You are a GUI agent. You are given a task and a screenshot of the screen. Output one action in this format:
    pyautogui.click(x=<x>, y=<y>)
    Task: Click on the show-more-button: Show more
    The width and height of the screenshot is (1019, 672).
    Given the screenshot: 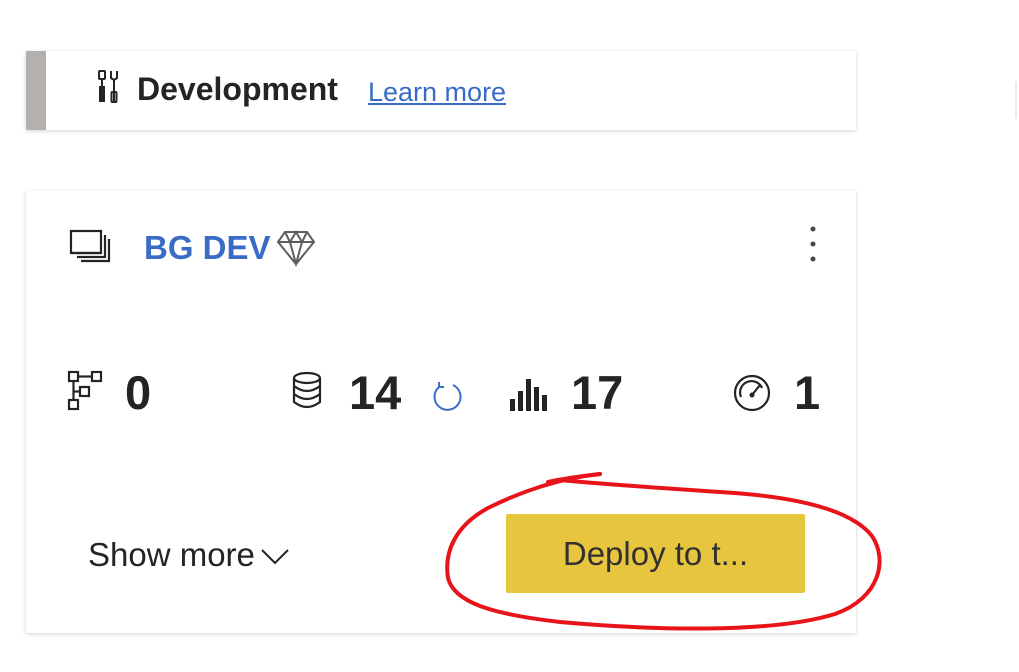 What is the action you would take?
    pyautogui.click(x=189, y=555)
    